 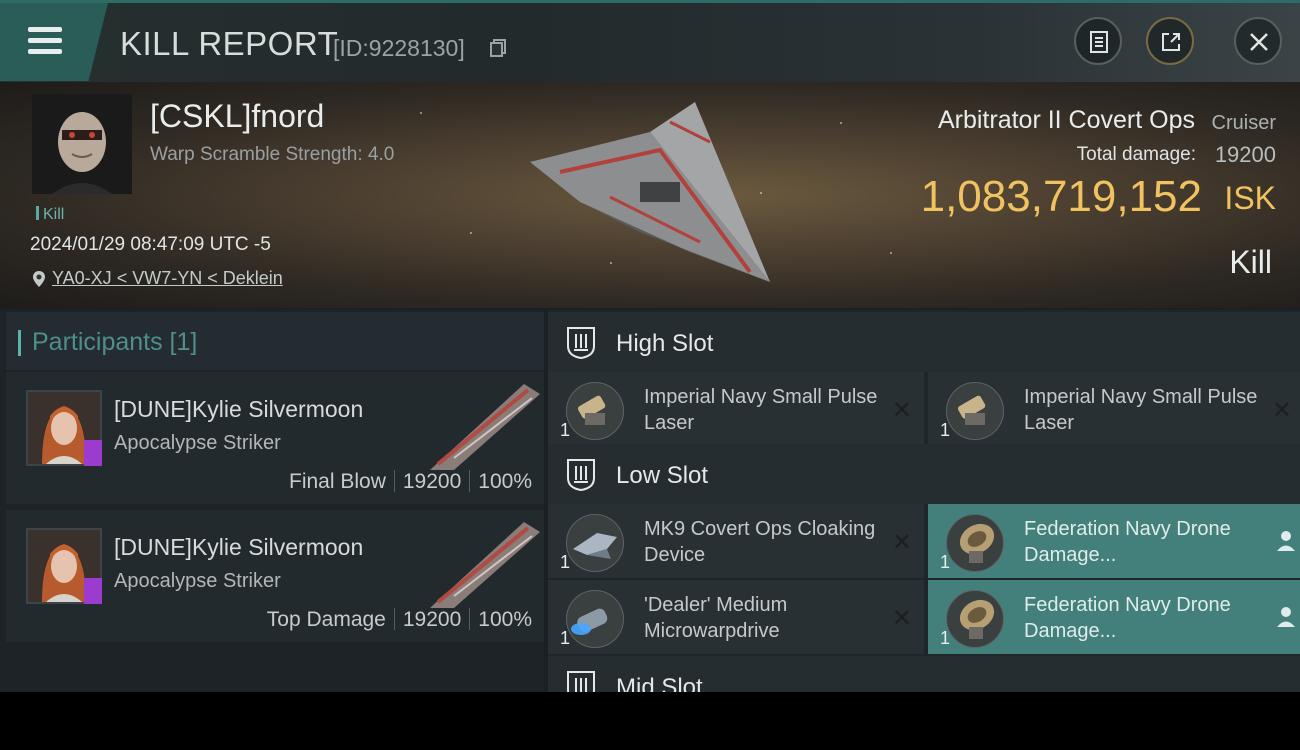 I want to click on participant-stats: Top Damage 19200 100%, so click(x=399, y=620).